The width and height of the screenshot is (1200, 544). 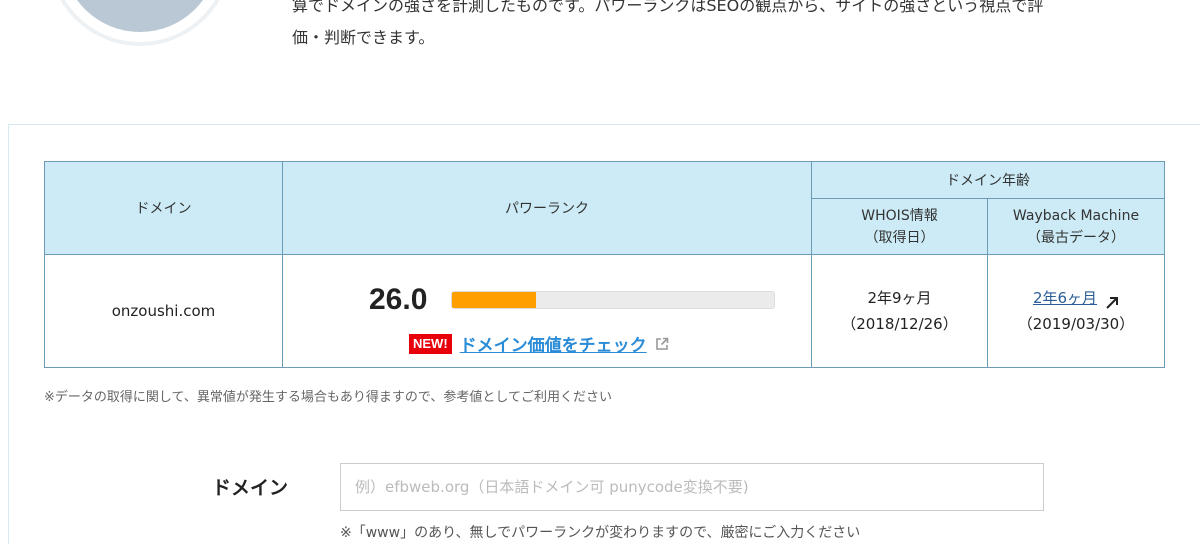 I want to click on arrow-up-right-icon, so click(x=1112, y=300).